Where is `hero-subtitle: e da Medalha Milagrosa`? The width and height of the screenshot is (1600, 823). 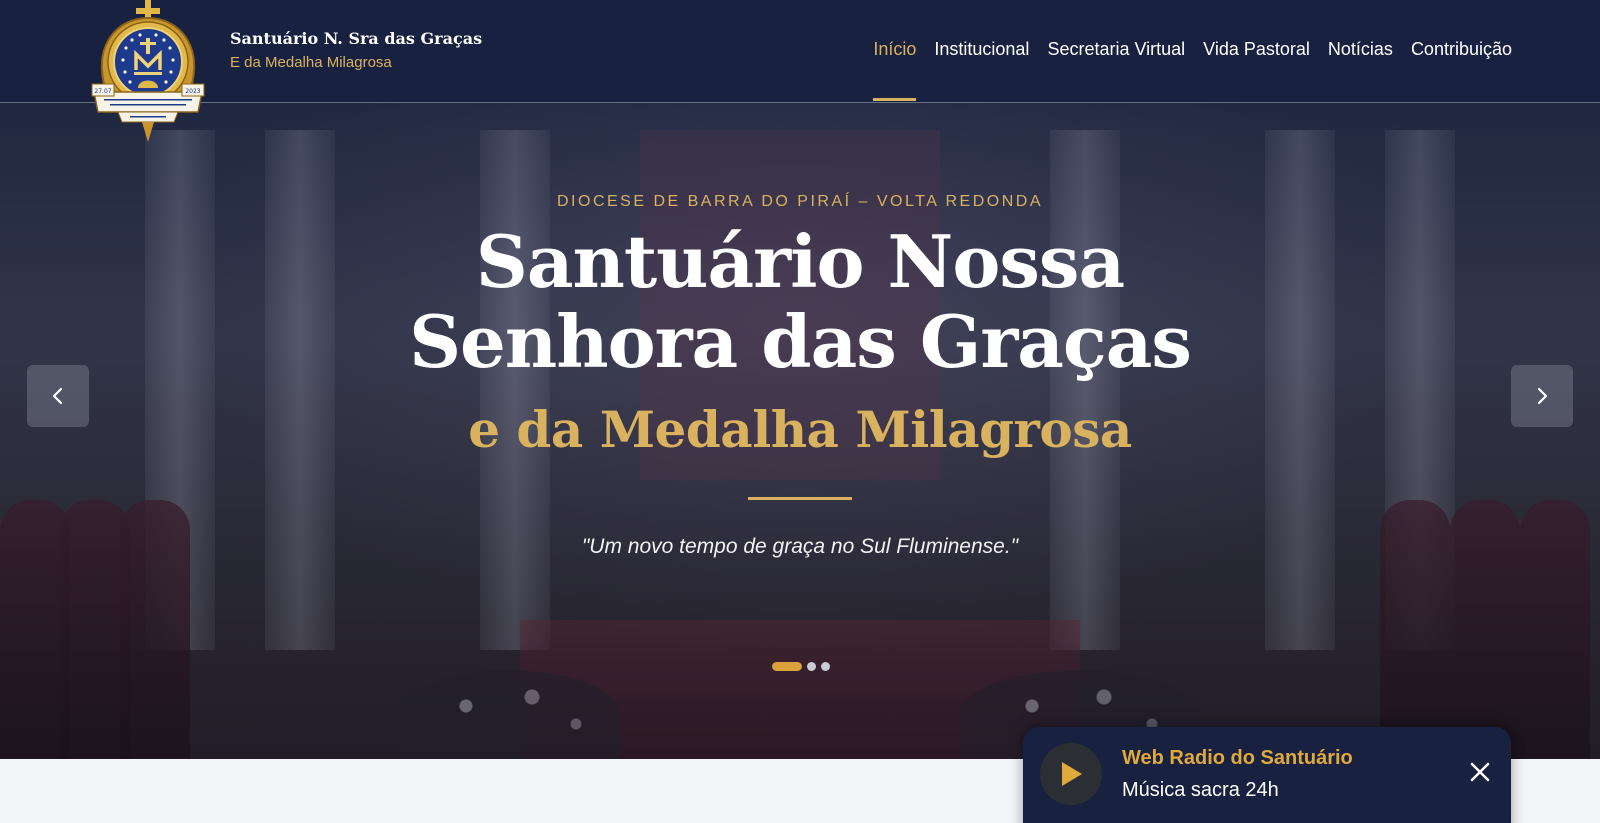
hero-subtitle: e da Medalha Milagrosa is located at coordinates (800, 429).